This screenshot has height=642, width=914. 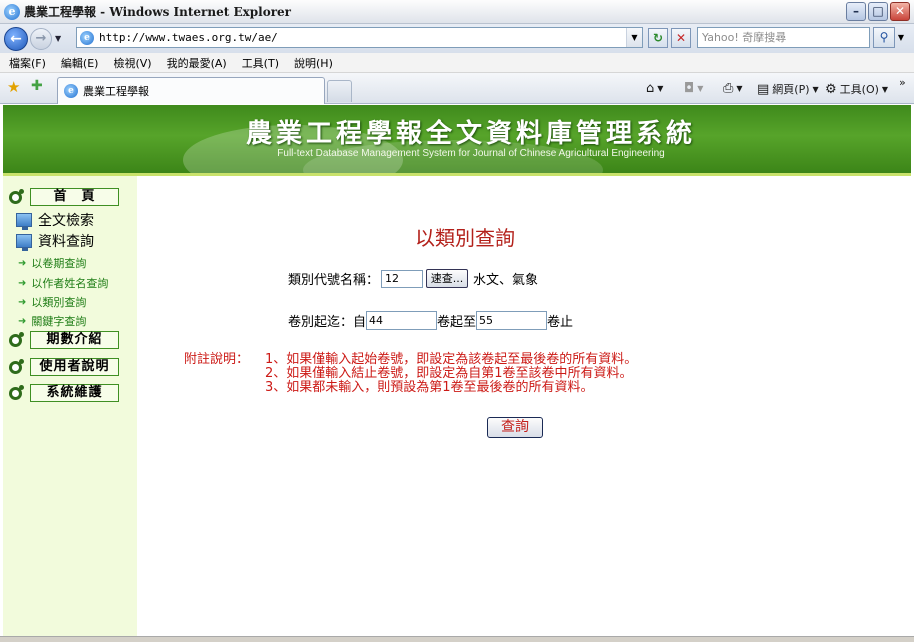 I want to click on menu-view: 檢視(V), so click(x=132, y=63).